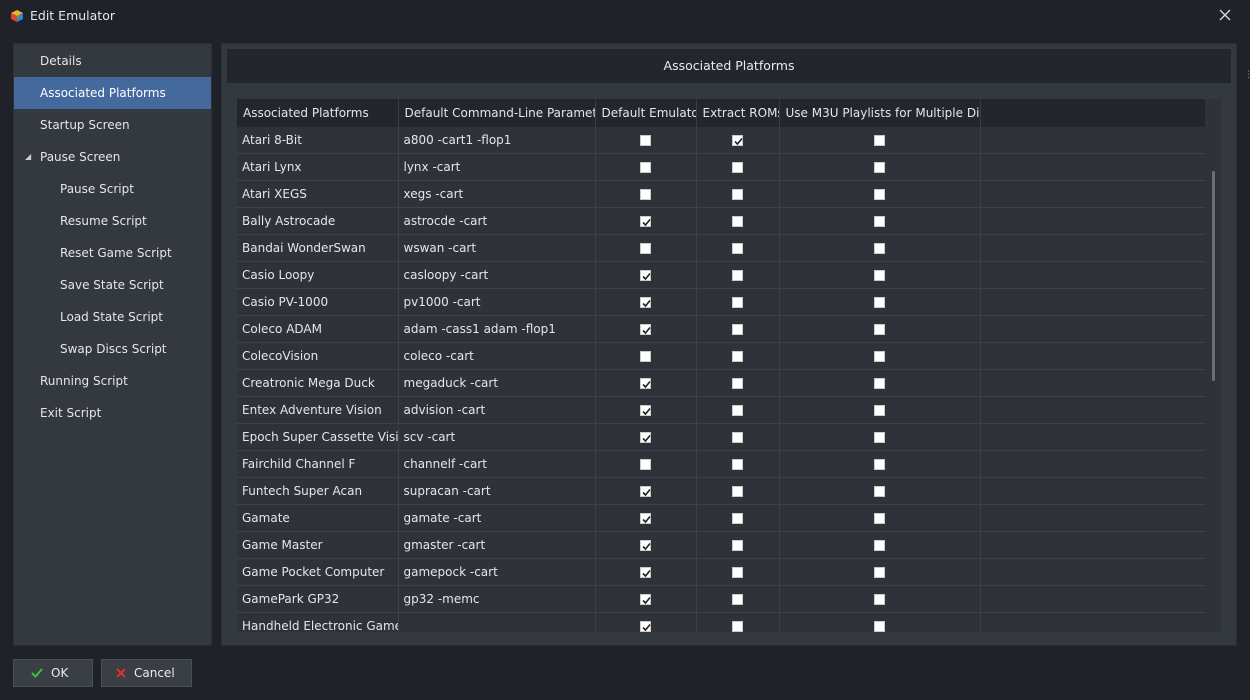 The width and height of the screenshot is (1250, 700). What do you see at coordinates (497, 464) in the screenshot?
I see `params-cell: channelf -cart` at bounding box center [497, 464].